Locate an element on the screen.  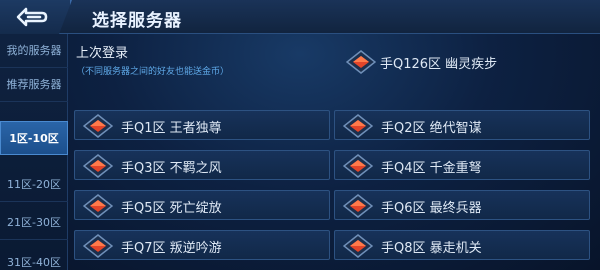
server-item-q5: 手Q5区 死亡绽放 is located at coordinates (202, 205).